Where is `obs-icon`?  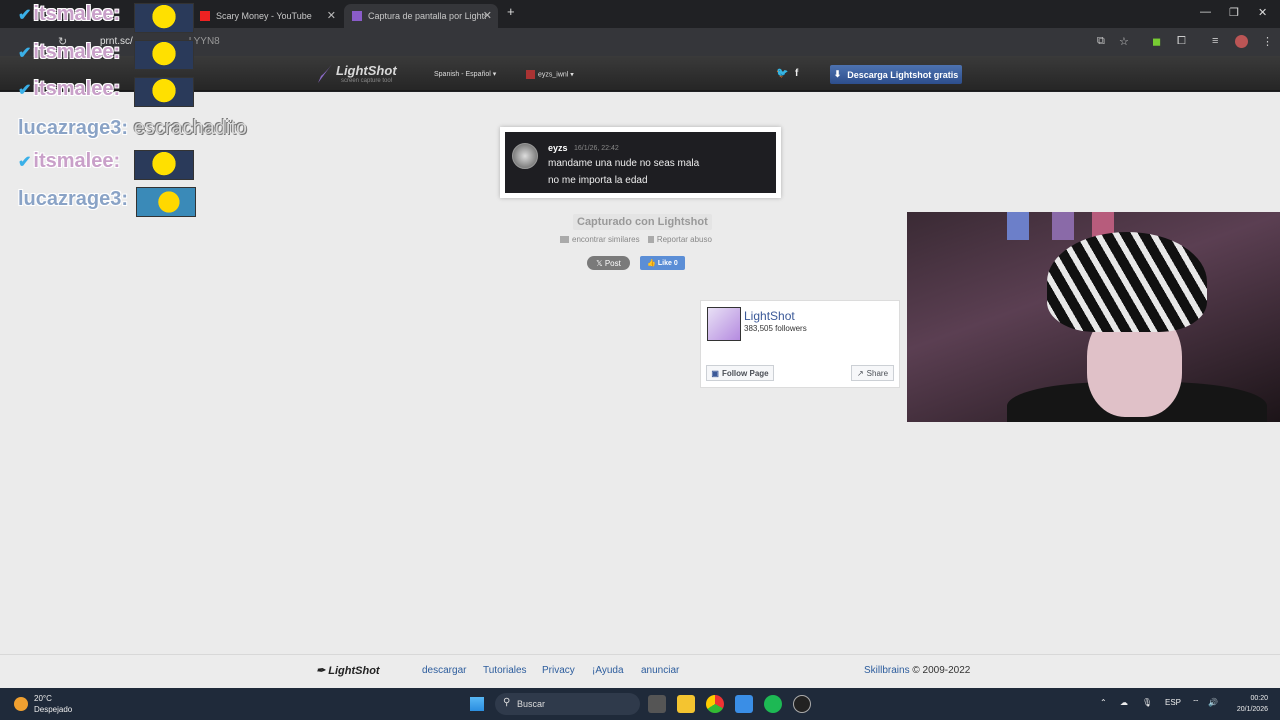
obs-icon is located at coordinates (802, 704).